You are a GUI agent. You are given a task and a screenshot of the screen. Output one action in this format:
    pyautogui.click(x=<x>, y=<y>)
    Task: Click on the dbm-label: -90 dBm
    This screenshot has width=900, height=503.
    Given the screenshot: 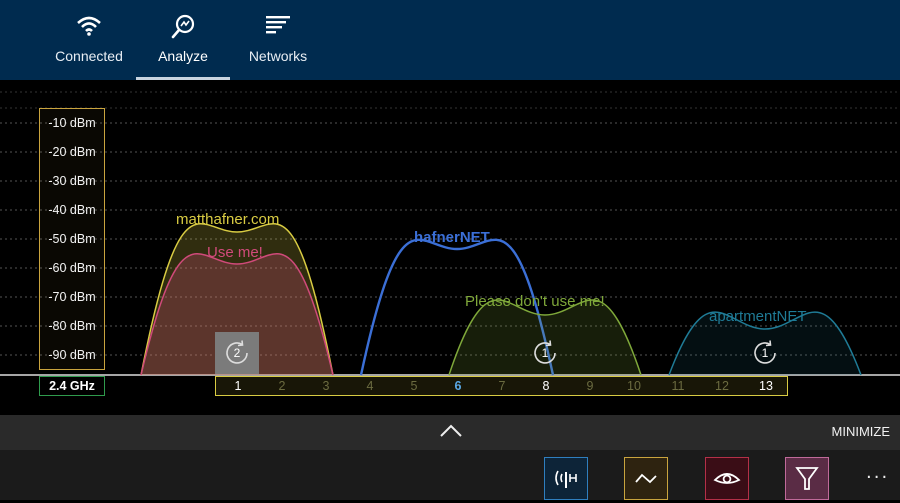 What is the action you would take?
    pyautogui.click(x=72, y=355)
    